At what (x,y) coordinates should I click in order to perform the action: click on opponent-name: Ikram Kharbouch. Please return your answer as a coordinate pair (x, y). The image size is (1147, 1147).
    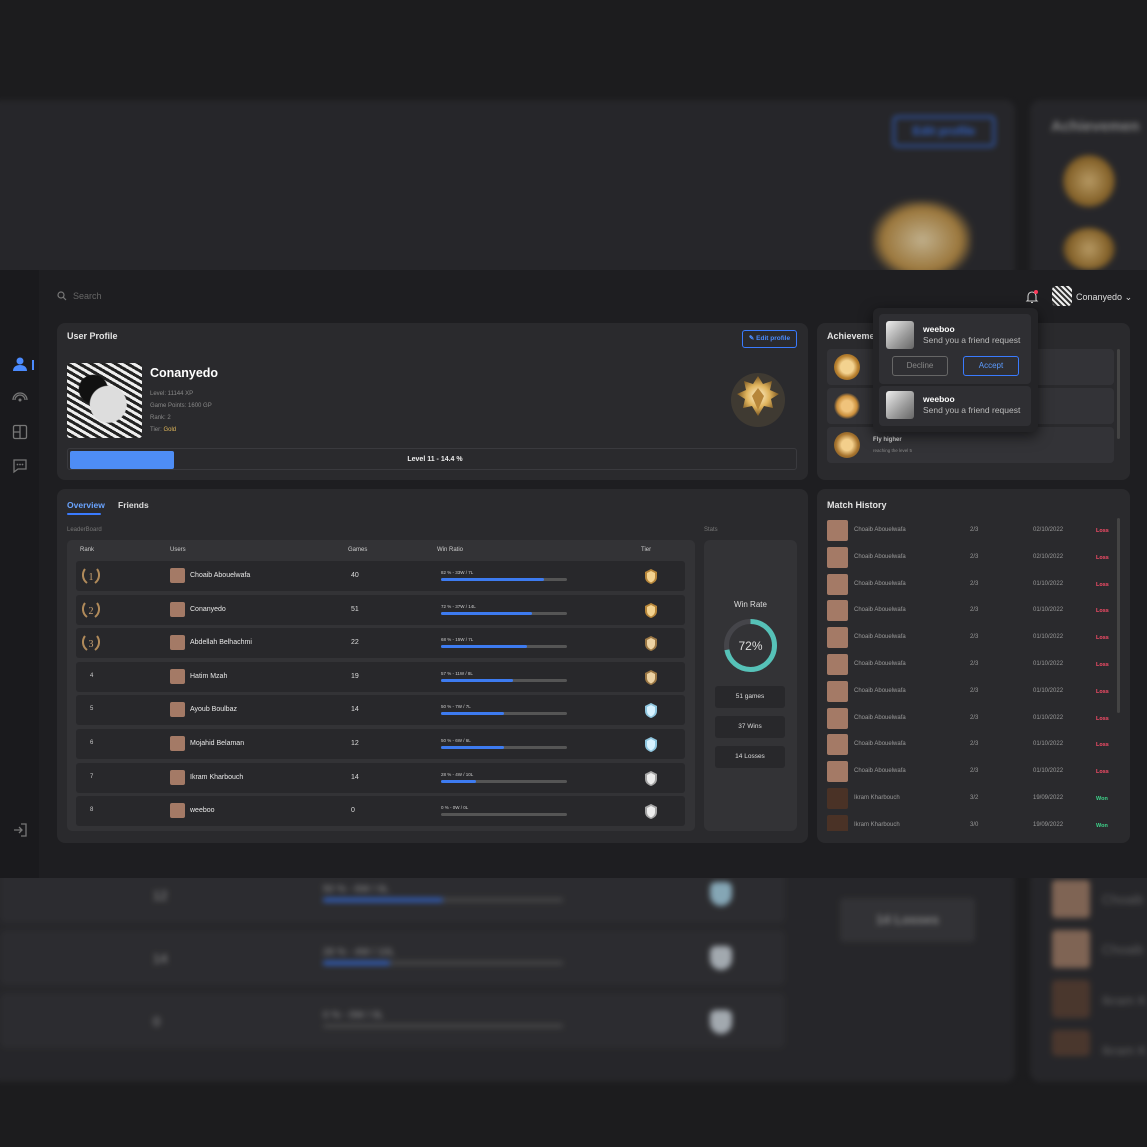
    Looking at the image, I should click on (877, 798).